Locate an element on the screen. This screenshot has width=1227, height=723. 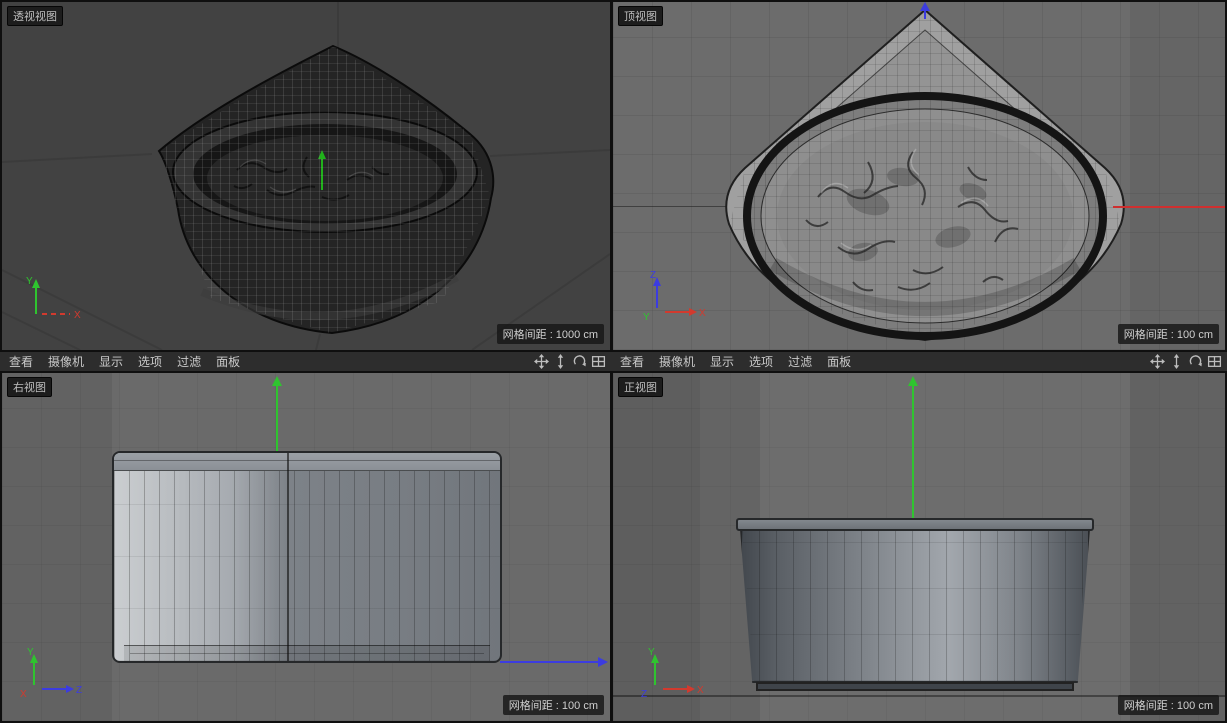
z-axis-arrowhead is located at coordinates (70, 689).